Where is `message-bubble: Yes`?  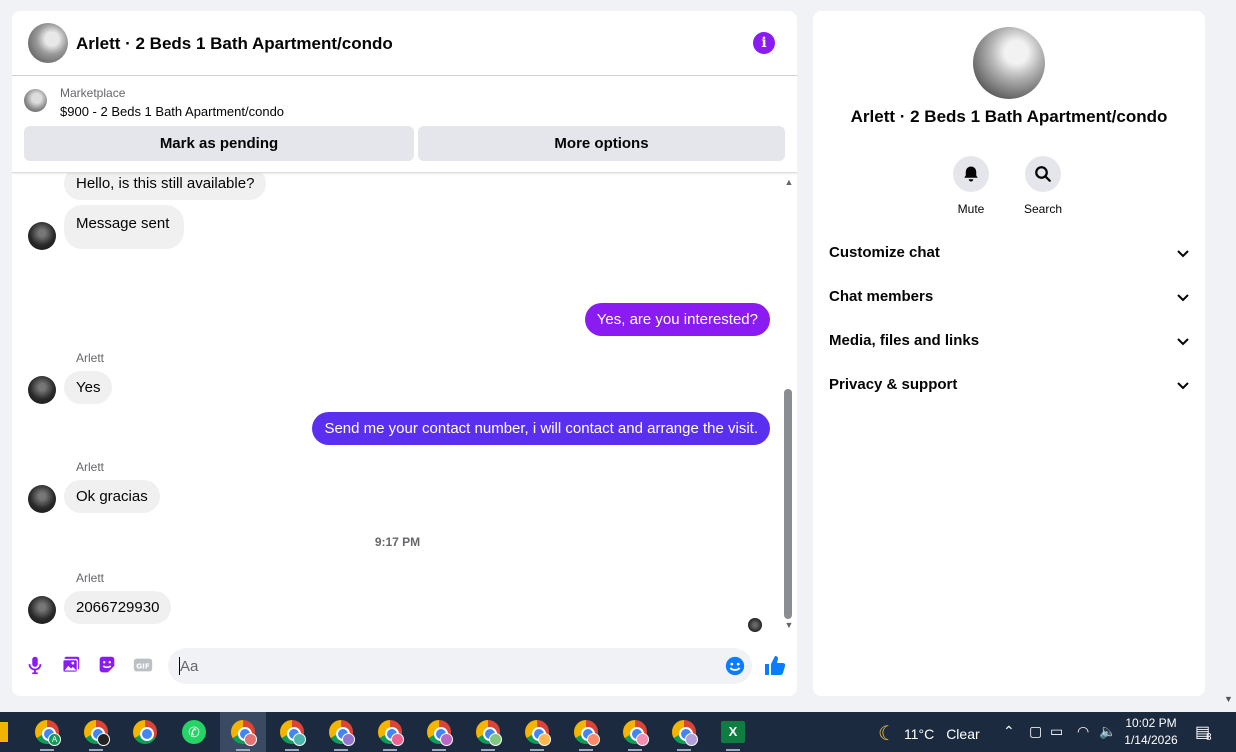 message-bubble: Yes is located at coordinates (88, 387).